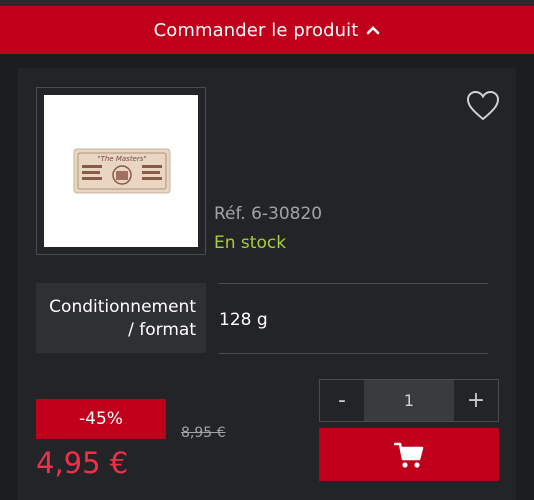 This screenshot has width=534, height=500. I want to click on order-product-toggle: Commander le produit, so click(267, 30).